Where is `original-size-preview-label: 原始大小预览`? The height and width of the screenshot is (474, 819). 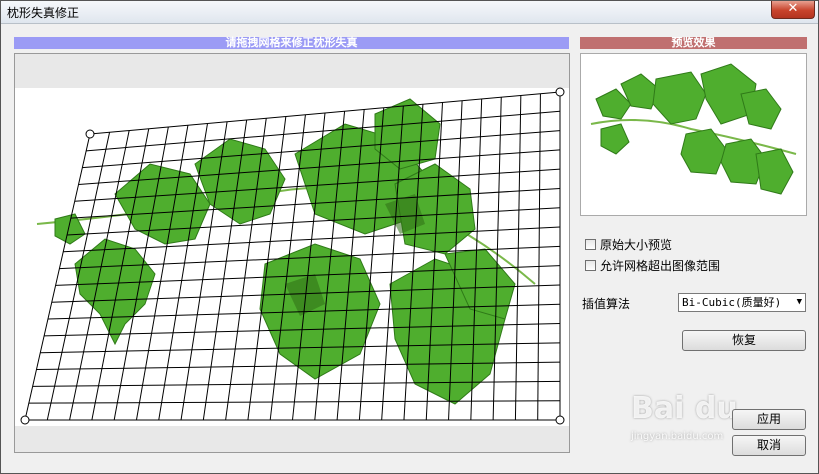
original-size-preview-label: 原始大小预览 is located at coordinates (636, 244).